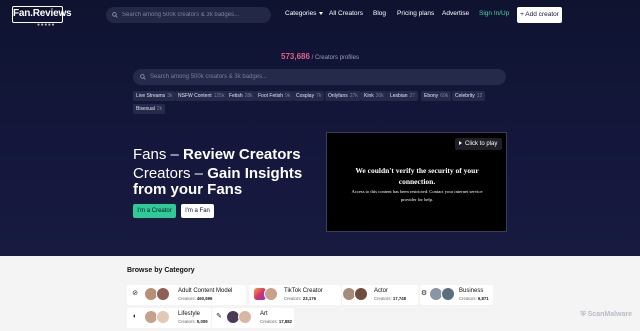 This screenshot has height=331, width=640. I want to click on tag-count: 7k, so click(319, 96).